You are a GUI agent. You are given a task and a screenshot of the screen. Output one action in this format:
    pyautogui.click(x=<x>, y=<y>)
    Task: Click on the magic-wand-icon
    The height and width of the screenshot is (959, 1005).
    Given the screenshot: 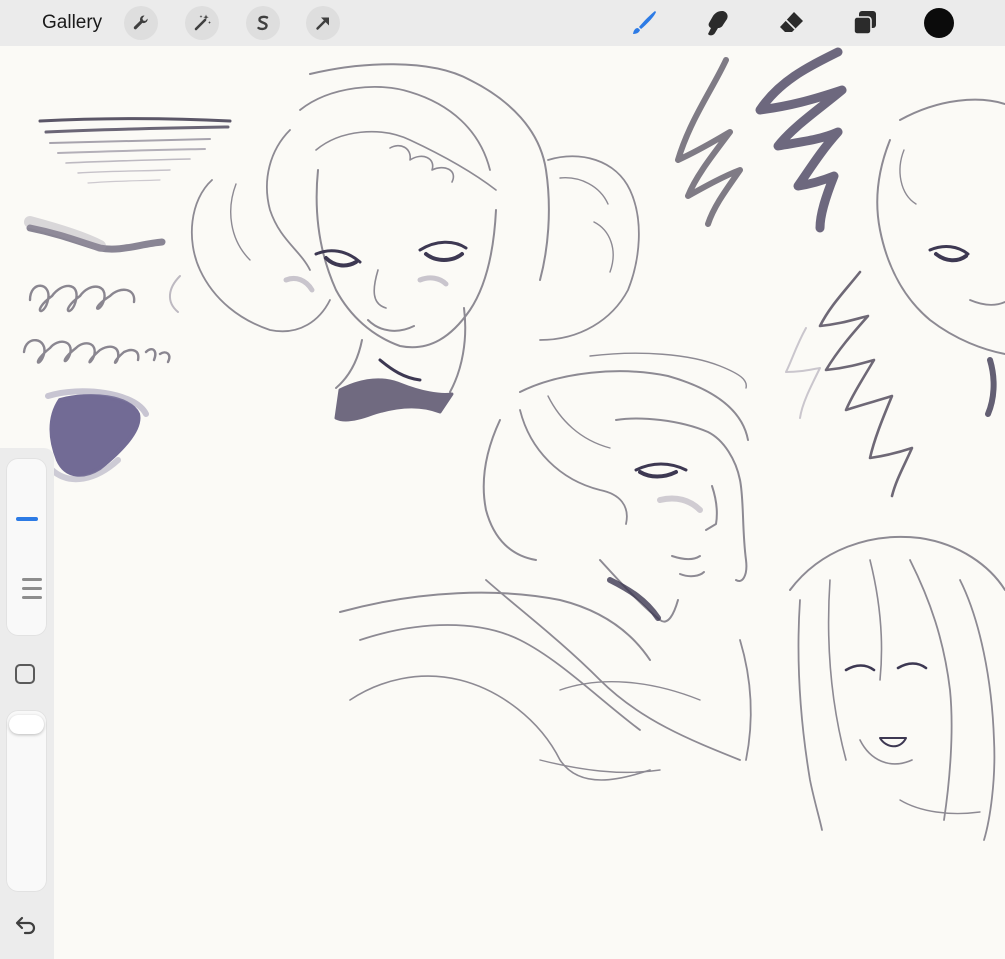 What is the action you would take?
    pyautogui.click(x=202, y=22)
    